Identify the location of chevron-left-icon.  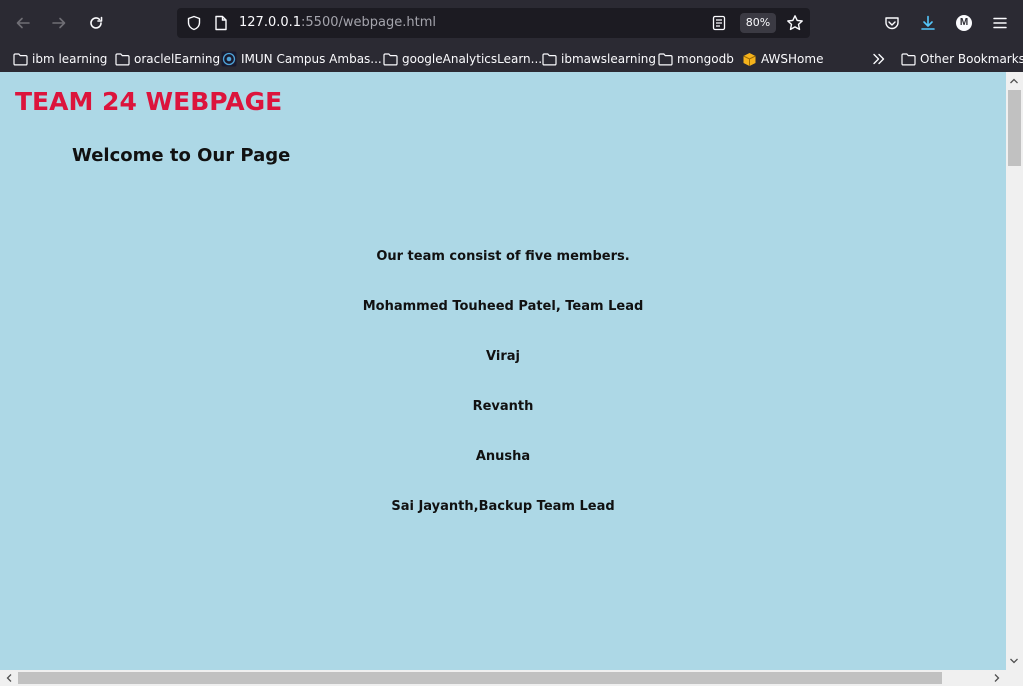
(9, 678).